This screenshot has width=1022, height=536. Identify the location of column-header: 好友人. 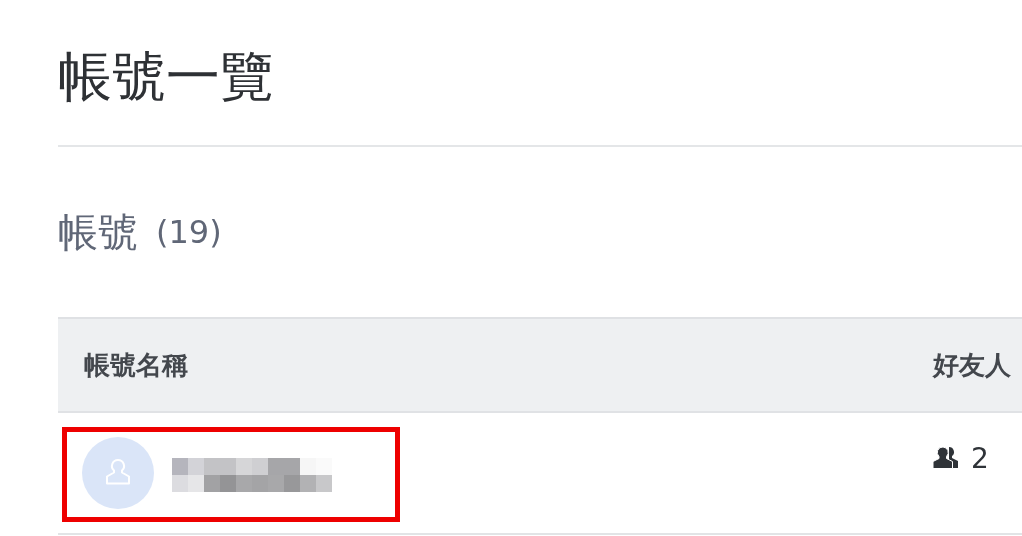
(972, 365).